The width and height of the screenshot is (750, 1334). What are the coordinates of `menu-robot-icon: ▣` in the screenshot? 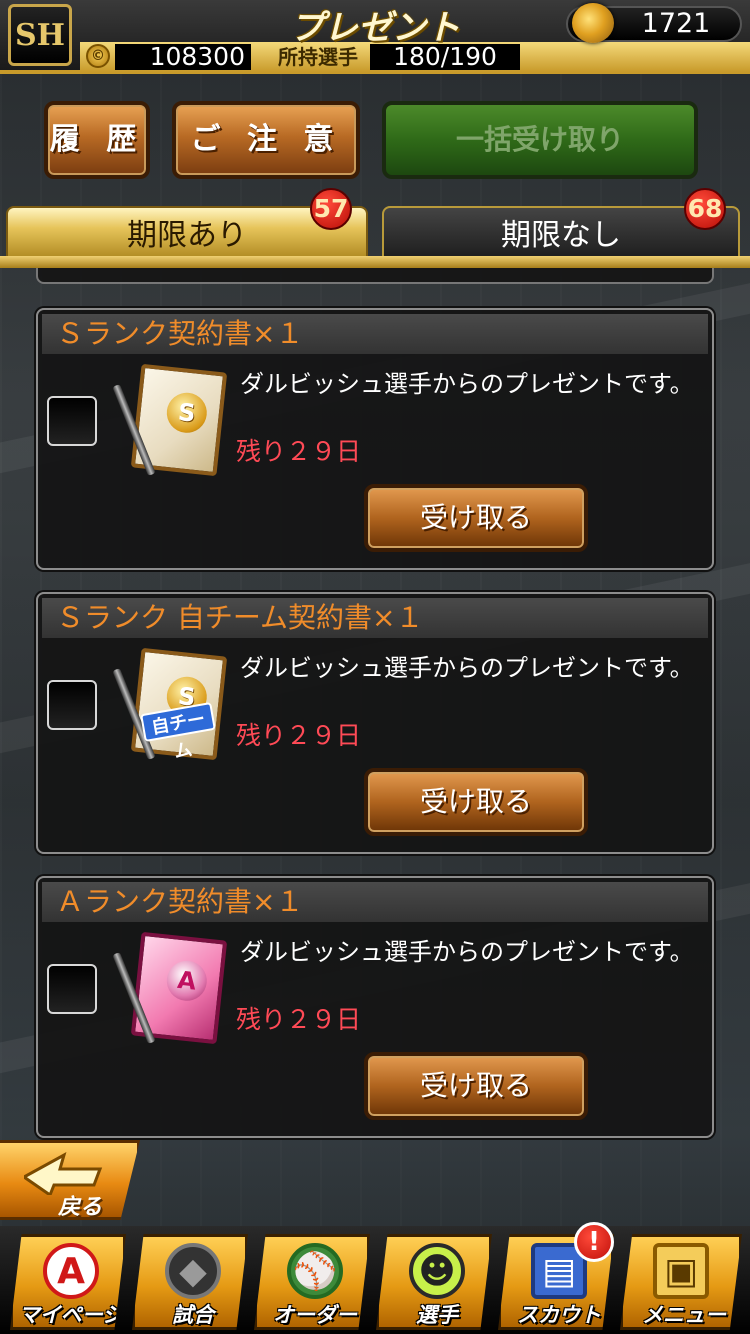 It's located at (681, 1271).